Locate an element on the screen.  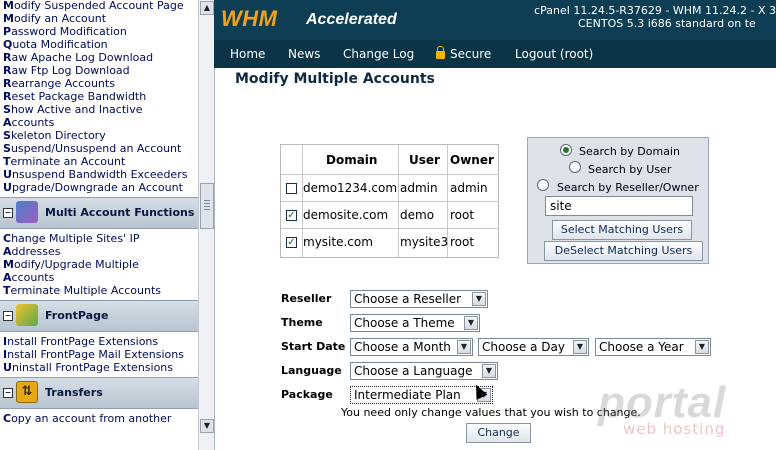
scroll-up-arrow-icon: ▲ is located at coordinates (207, 8).